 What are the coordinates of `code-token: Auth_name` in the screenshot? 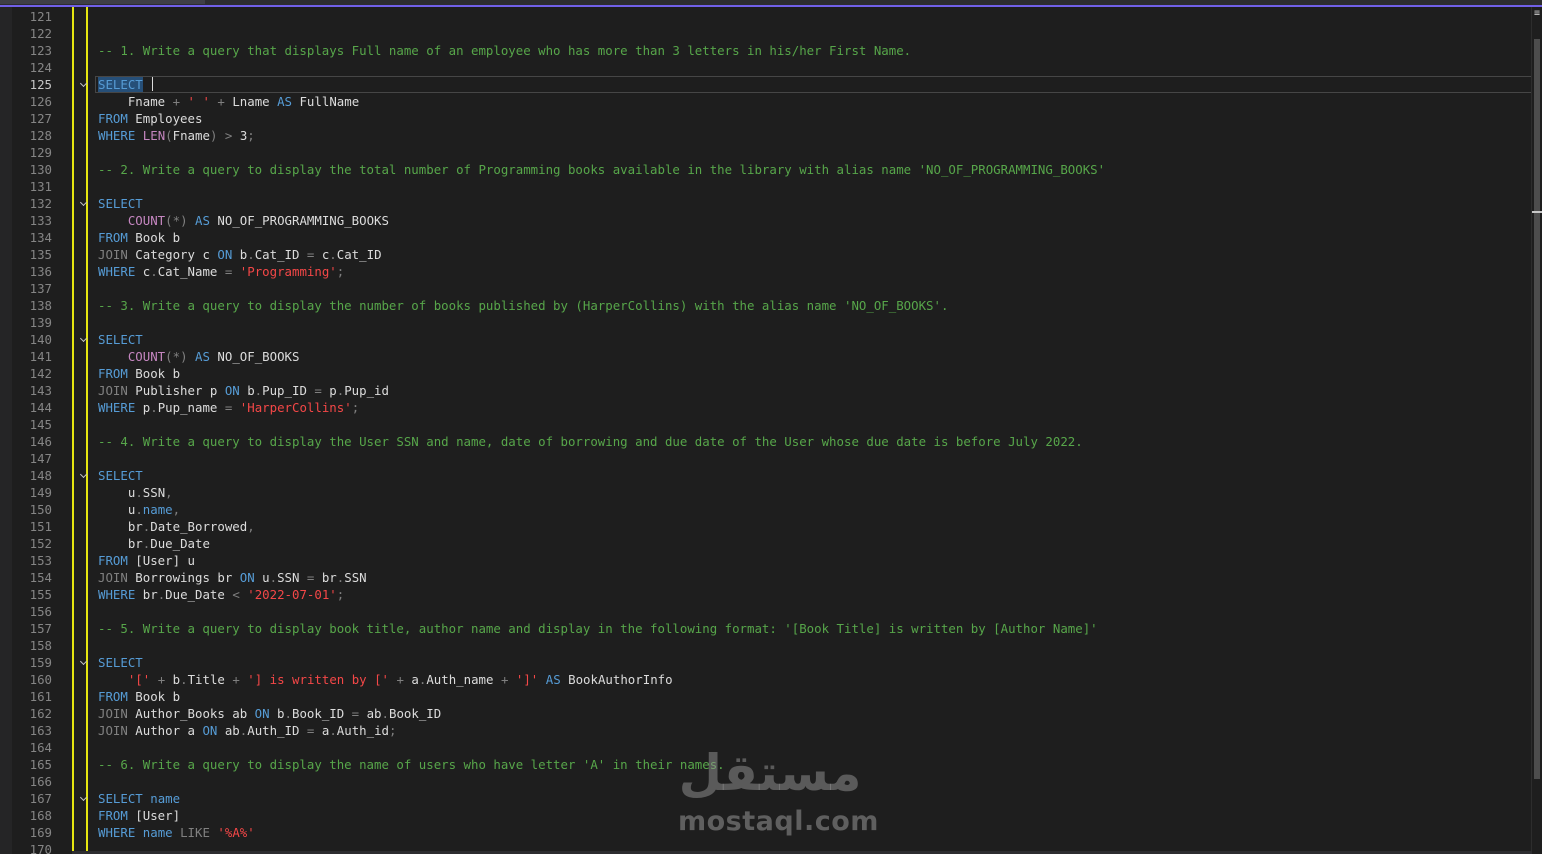 It's located at (463, 679).